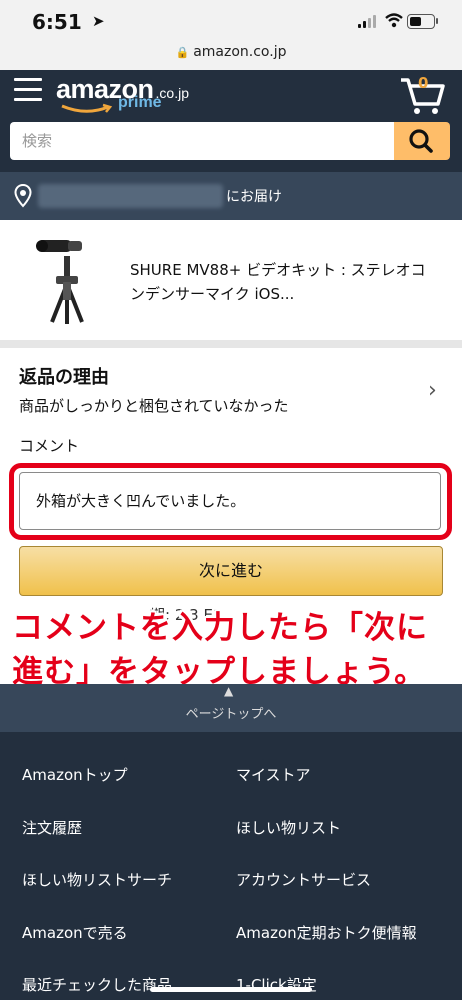  What do you see at coordinates (23, 196) in the screenshot?
I see `location-pin-icon` at bounding box center [23, 196].